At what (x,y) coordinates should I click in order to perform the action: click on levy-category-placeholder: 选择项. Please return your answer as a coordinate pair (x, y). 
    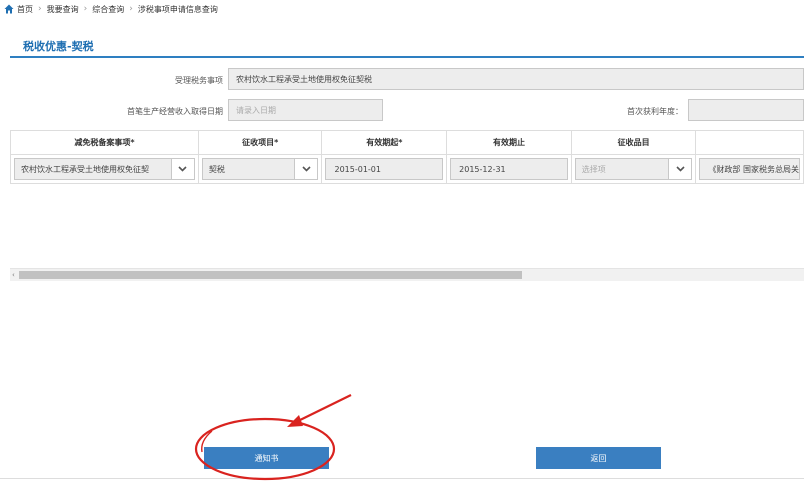
    Looking at the image, I should click on (593, 169).